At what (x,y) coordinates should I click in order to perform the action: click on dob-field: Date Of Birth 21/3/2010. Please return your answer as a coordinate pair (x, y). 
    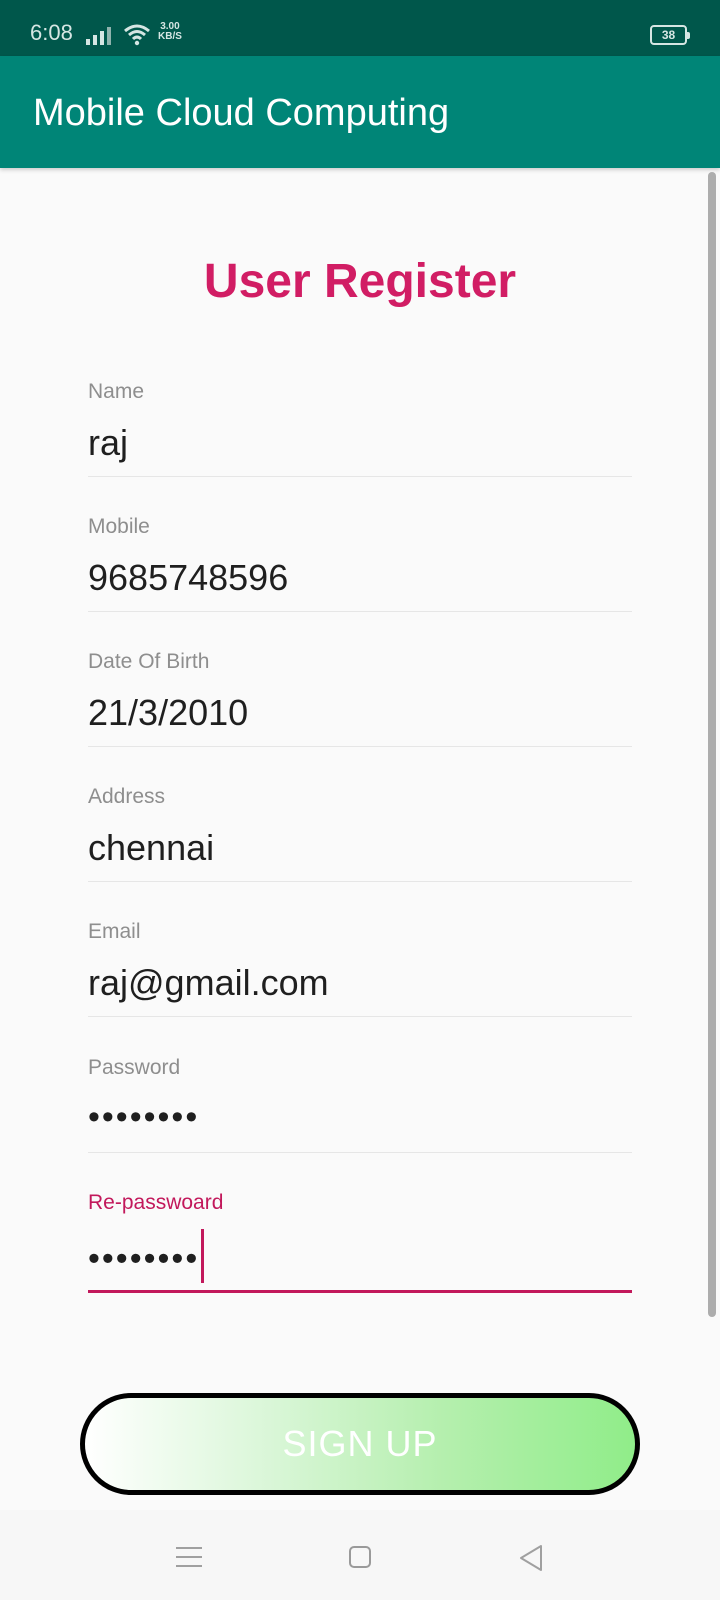
    Looking at the image, I should click on (360, 715).